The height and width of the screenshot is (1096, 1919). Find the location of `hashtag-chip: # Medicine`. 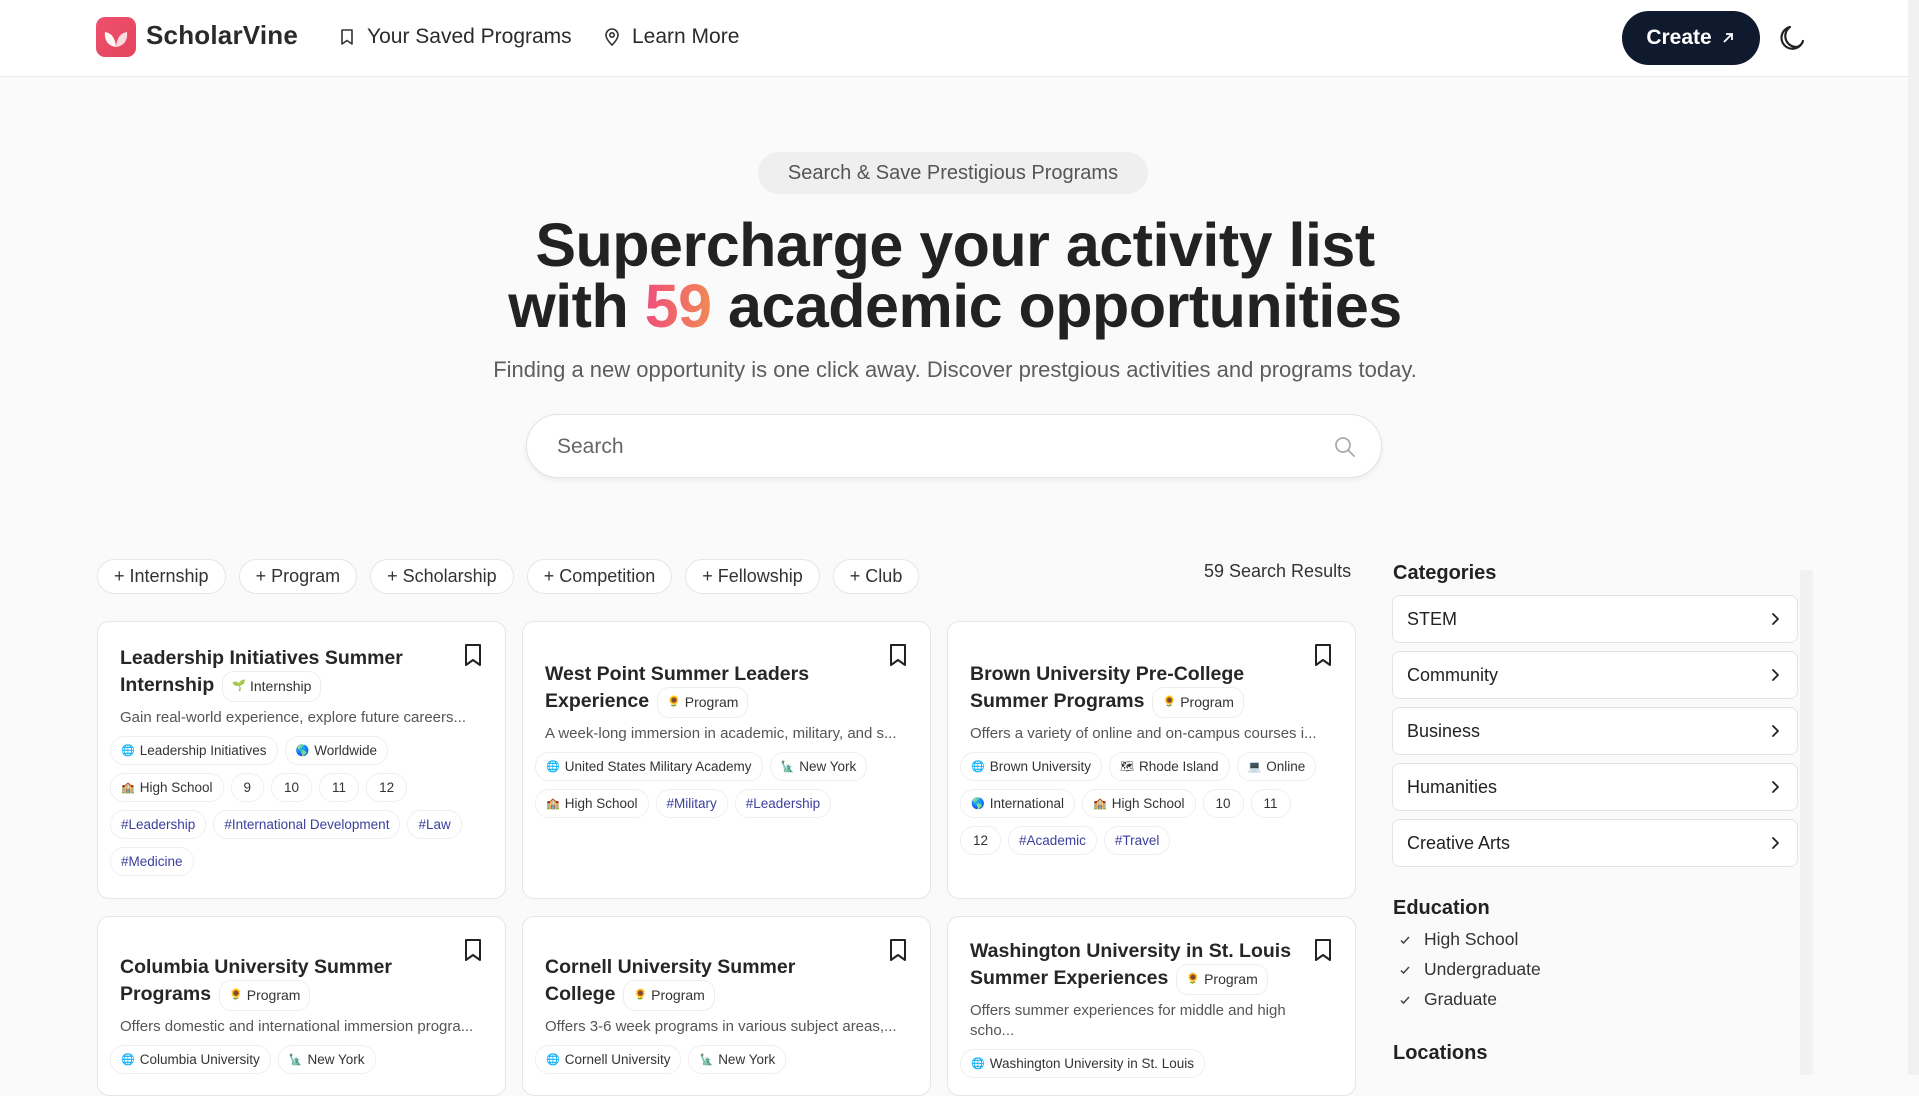

hashtag-chip: # Medicine is located at coordinates (152, 861).